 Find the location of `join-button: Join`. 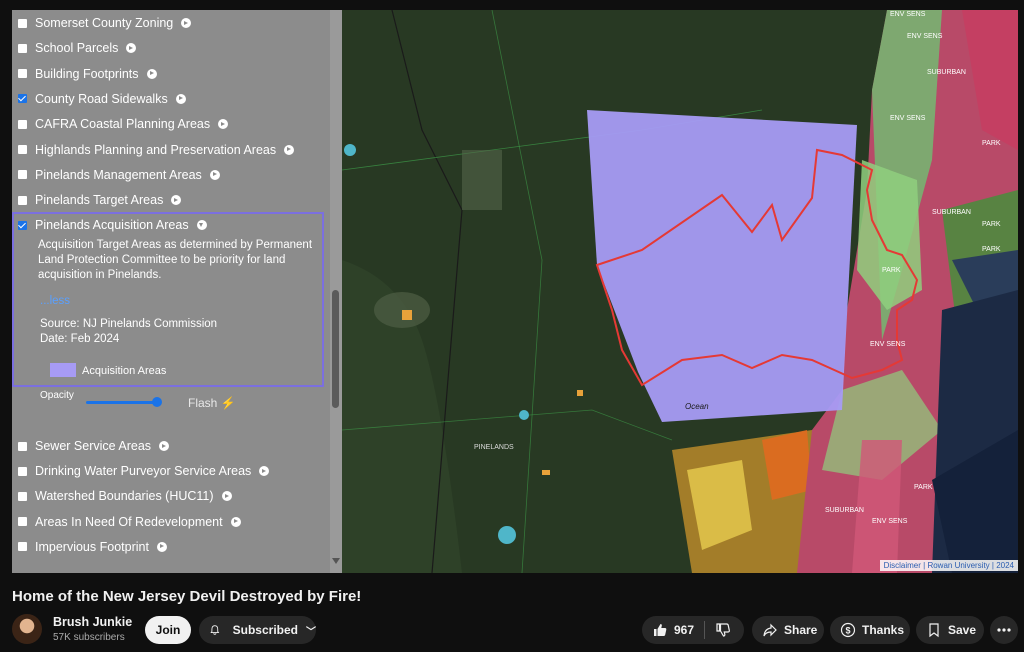

join-button: Join is located at coordinates (168, 630).